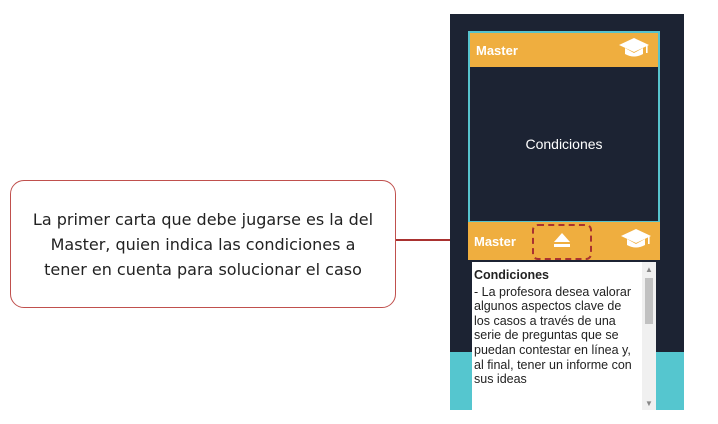  I want to click on scroll-thumb, so click(649, 301).